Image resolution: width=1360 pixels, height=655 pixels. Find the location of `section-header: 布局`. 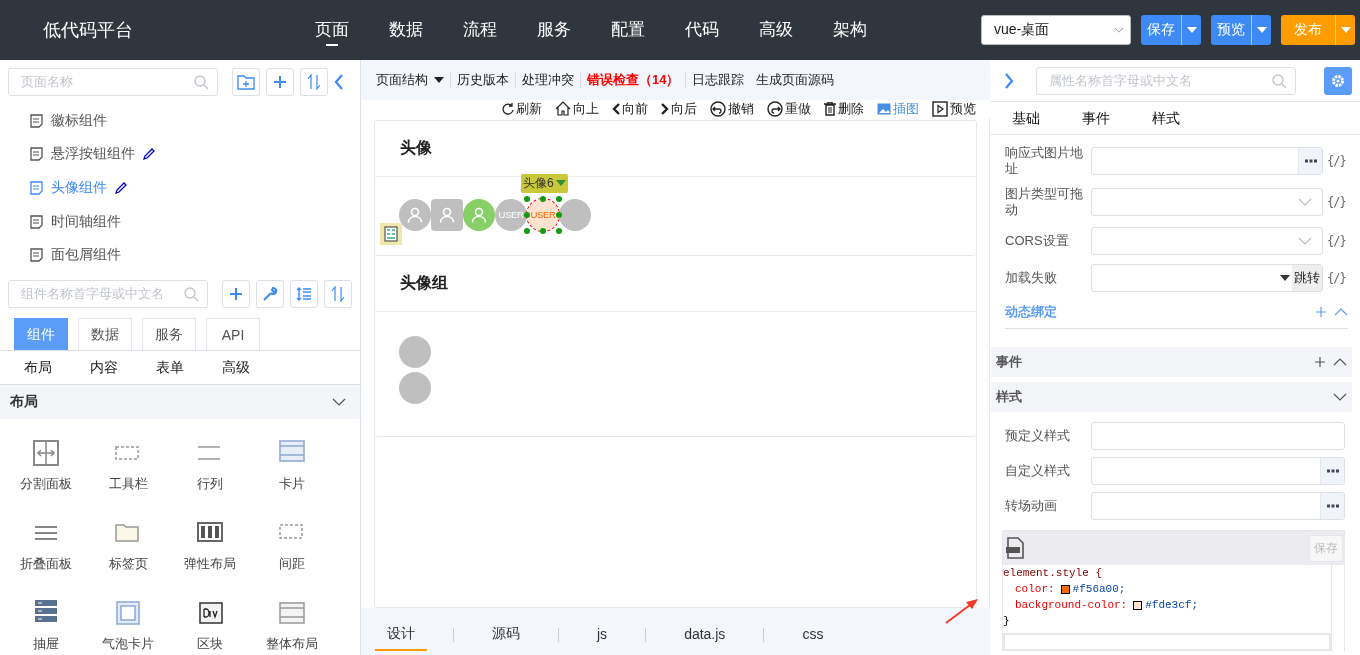

section-header: 布局 is located at coordinates (180, 402).